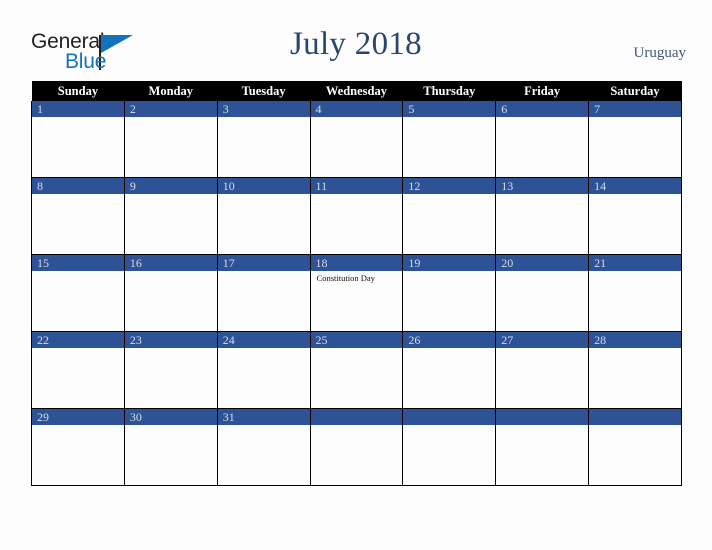 The image size is (712, 550). What do you see at coordinates (263, 186) in the screenshot?
I see `day-number: 10` at bounding box center [263, 186].